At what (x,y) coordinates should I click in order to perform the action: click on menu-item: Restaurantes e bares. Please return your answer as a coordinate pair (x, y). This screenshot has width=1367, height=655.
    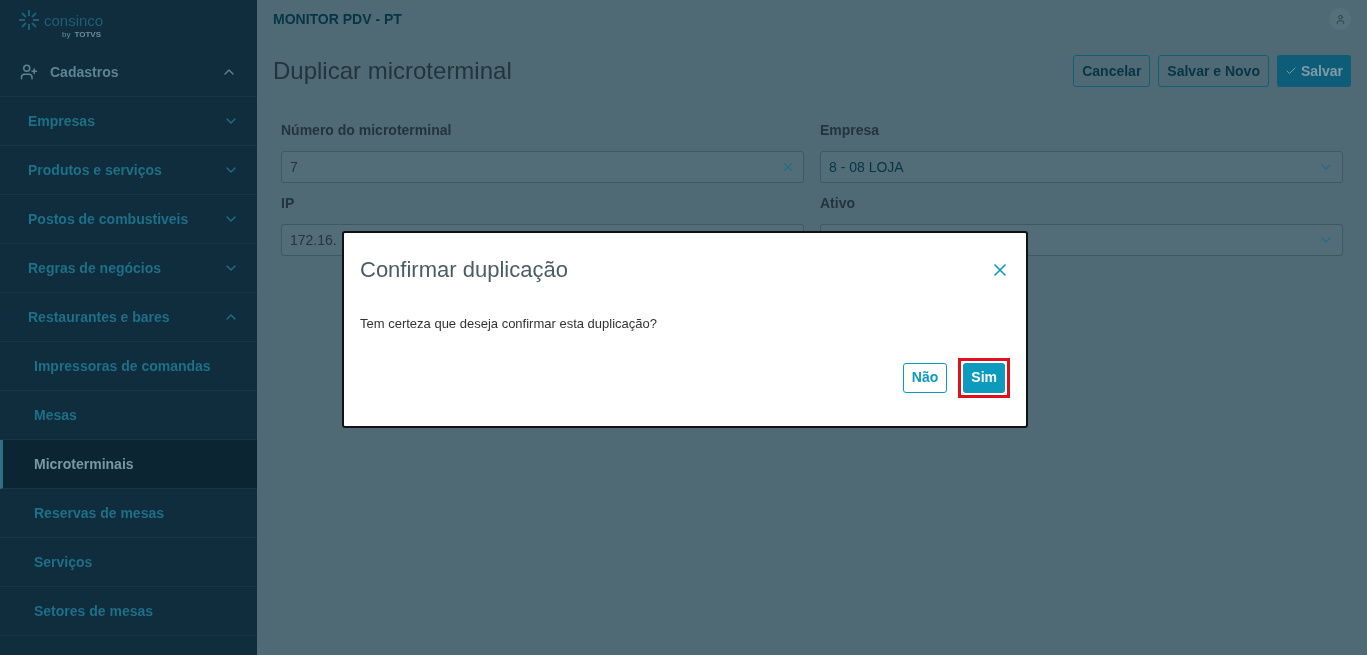
    Looking at the image, I should click on (128, 317).